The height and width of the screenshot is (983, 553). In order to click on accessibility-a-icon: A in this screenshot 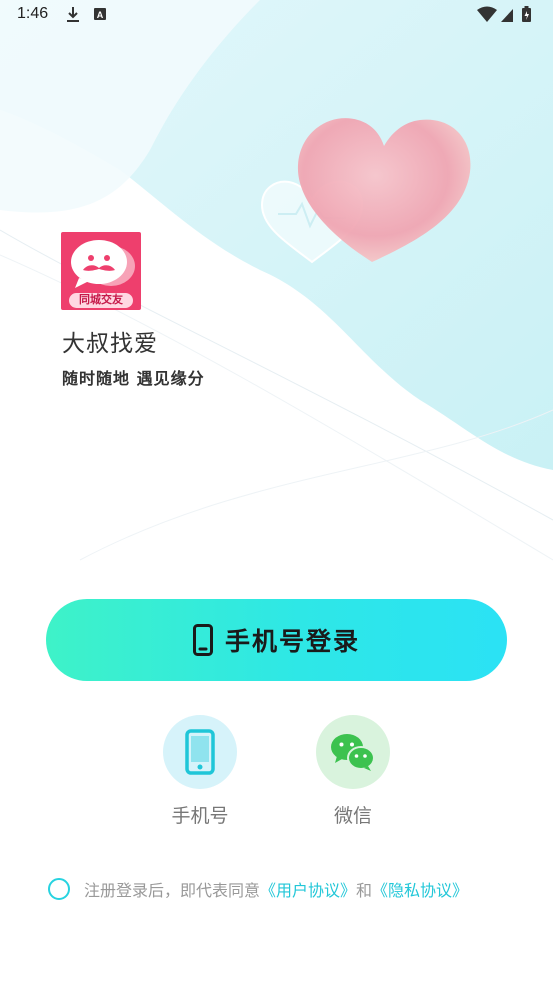, I will do `click(100, 14)`.